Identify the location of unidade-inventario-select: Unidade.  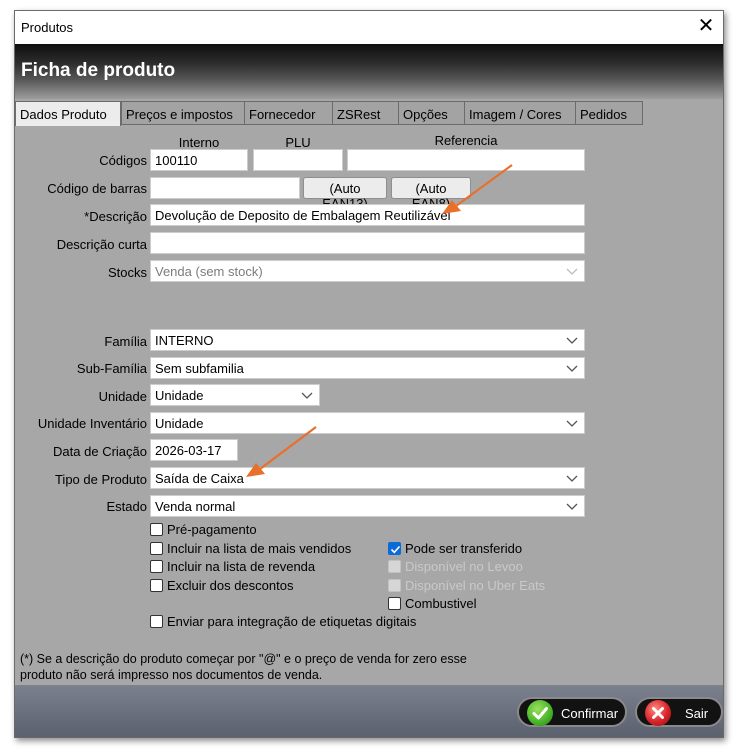
(367, 423).